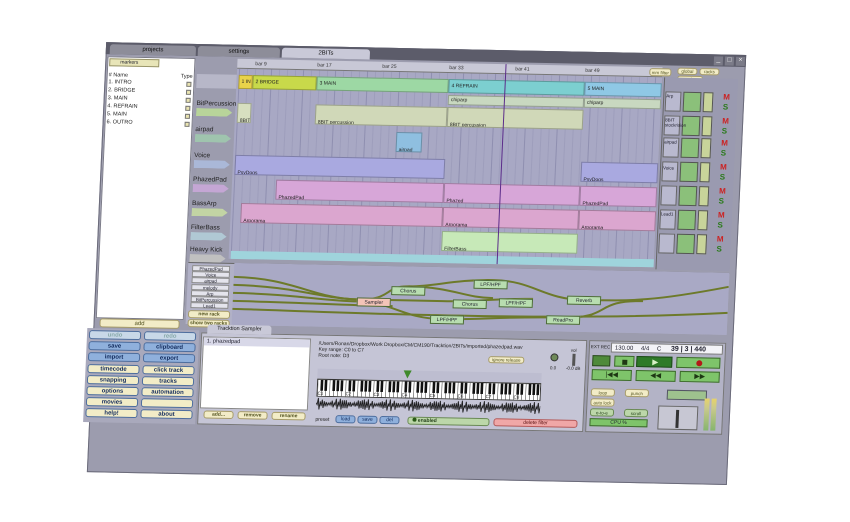 The height and width of the screenshot is (522, 850). What do you see at coordinates (636, 413) in the screenshot?
I see `scroll-button: scroll` at bounding box center [636, 413].